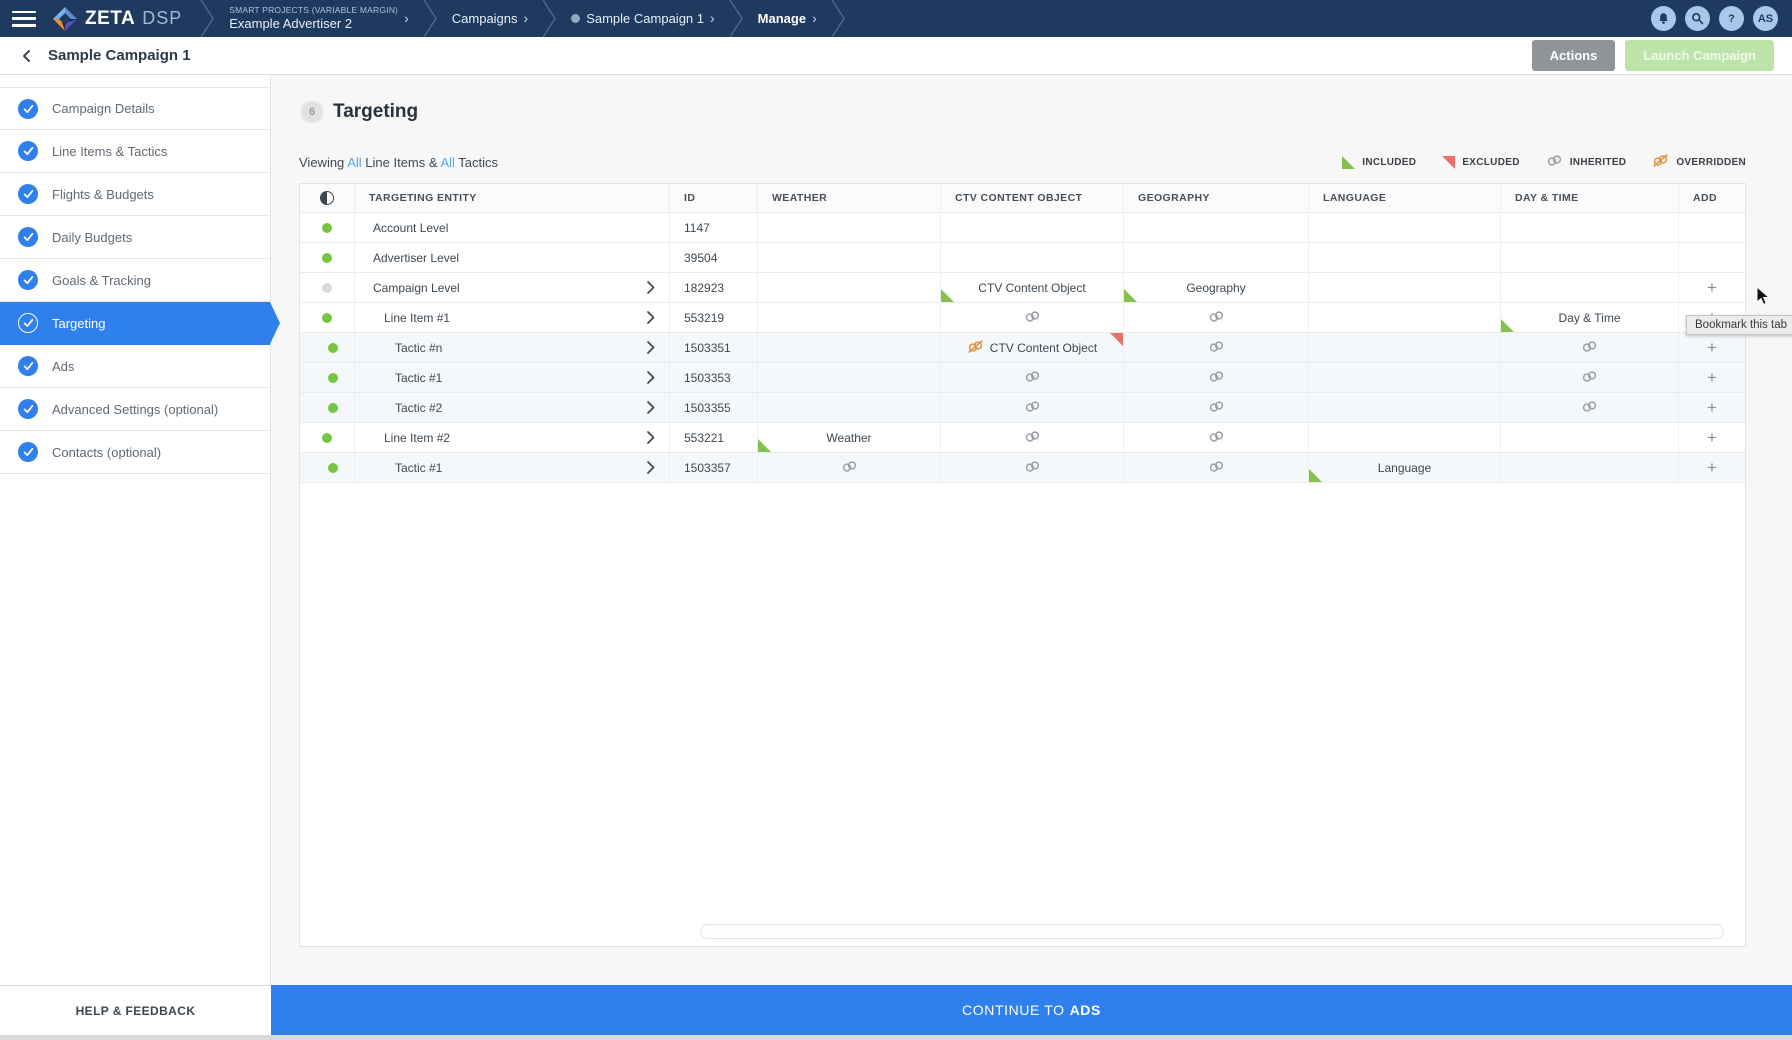  Describe the element at coordinates (354, 162) in the screenshot. I see `all-line-items-link: All` at that location.